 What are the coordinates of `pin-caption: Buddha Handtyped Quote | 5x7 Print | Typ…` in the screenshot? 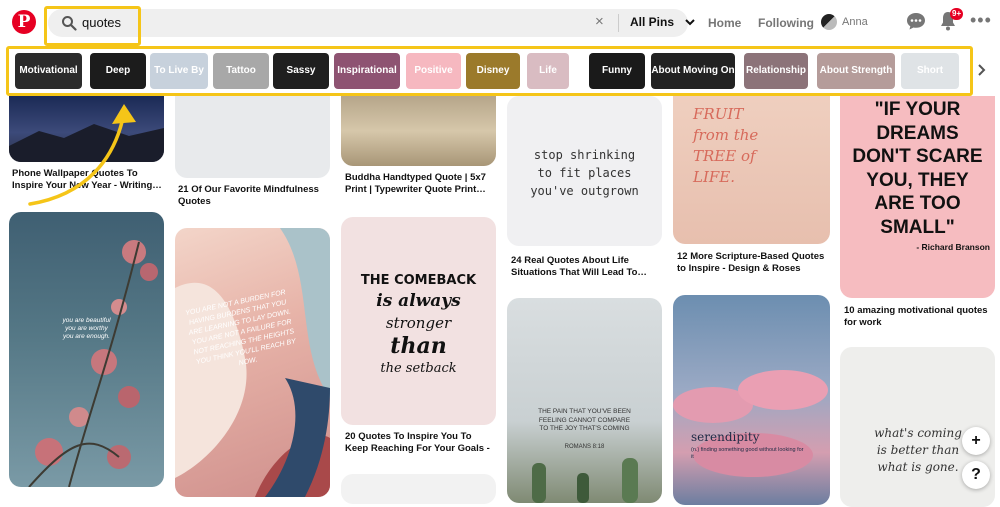 It's located at (419, 184).